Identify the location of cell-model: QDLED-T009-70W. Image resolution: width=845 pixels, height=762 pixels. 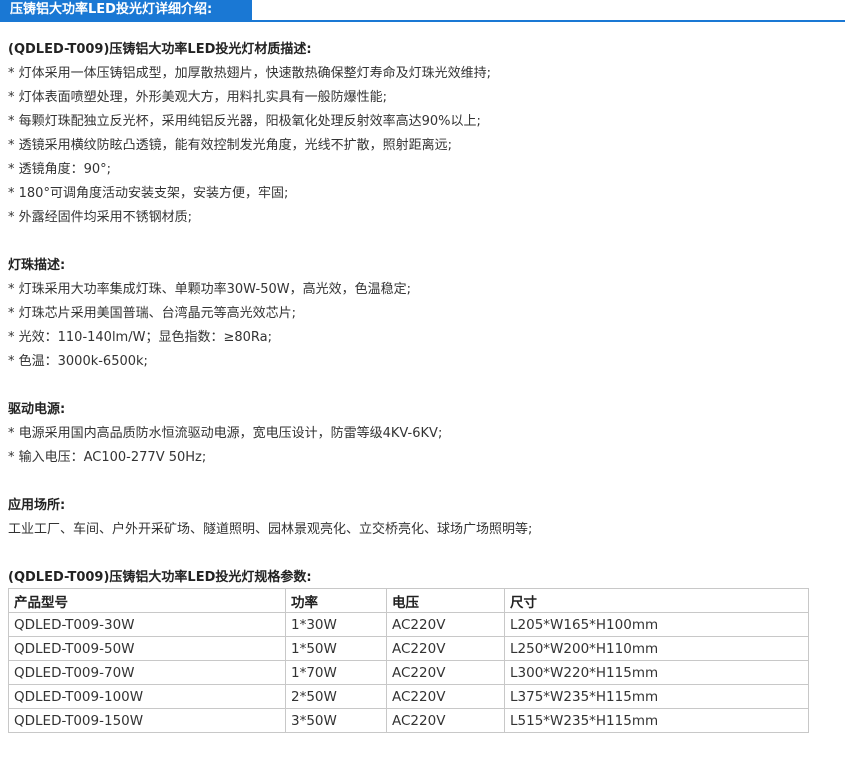
(147, 672).